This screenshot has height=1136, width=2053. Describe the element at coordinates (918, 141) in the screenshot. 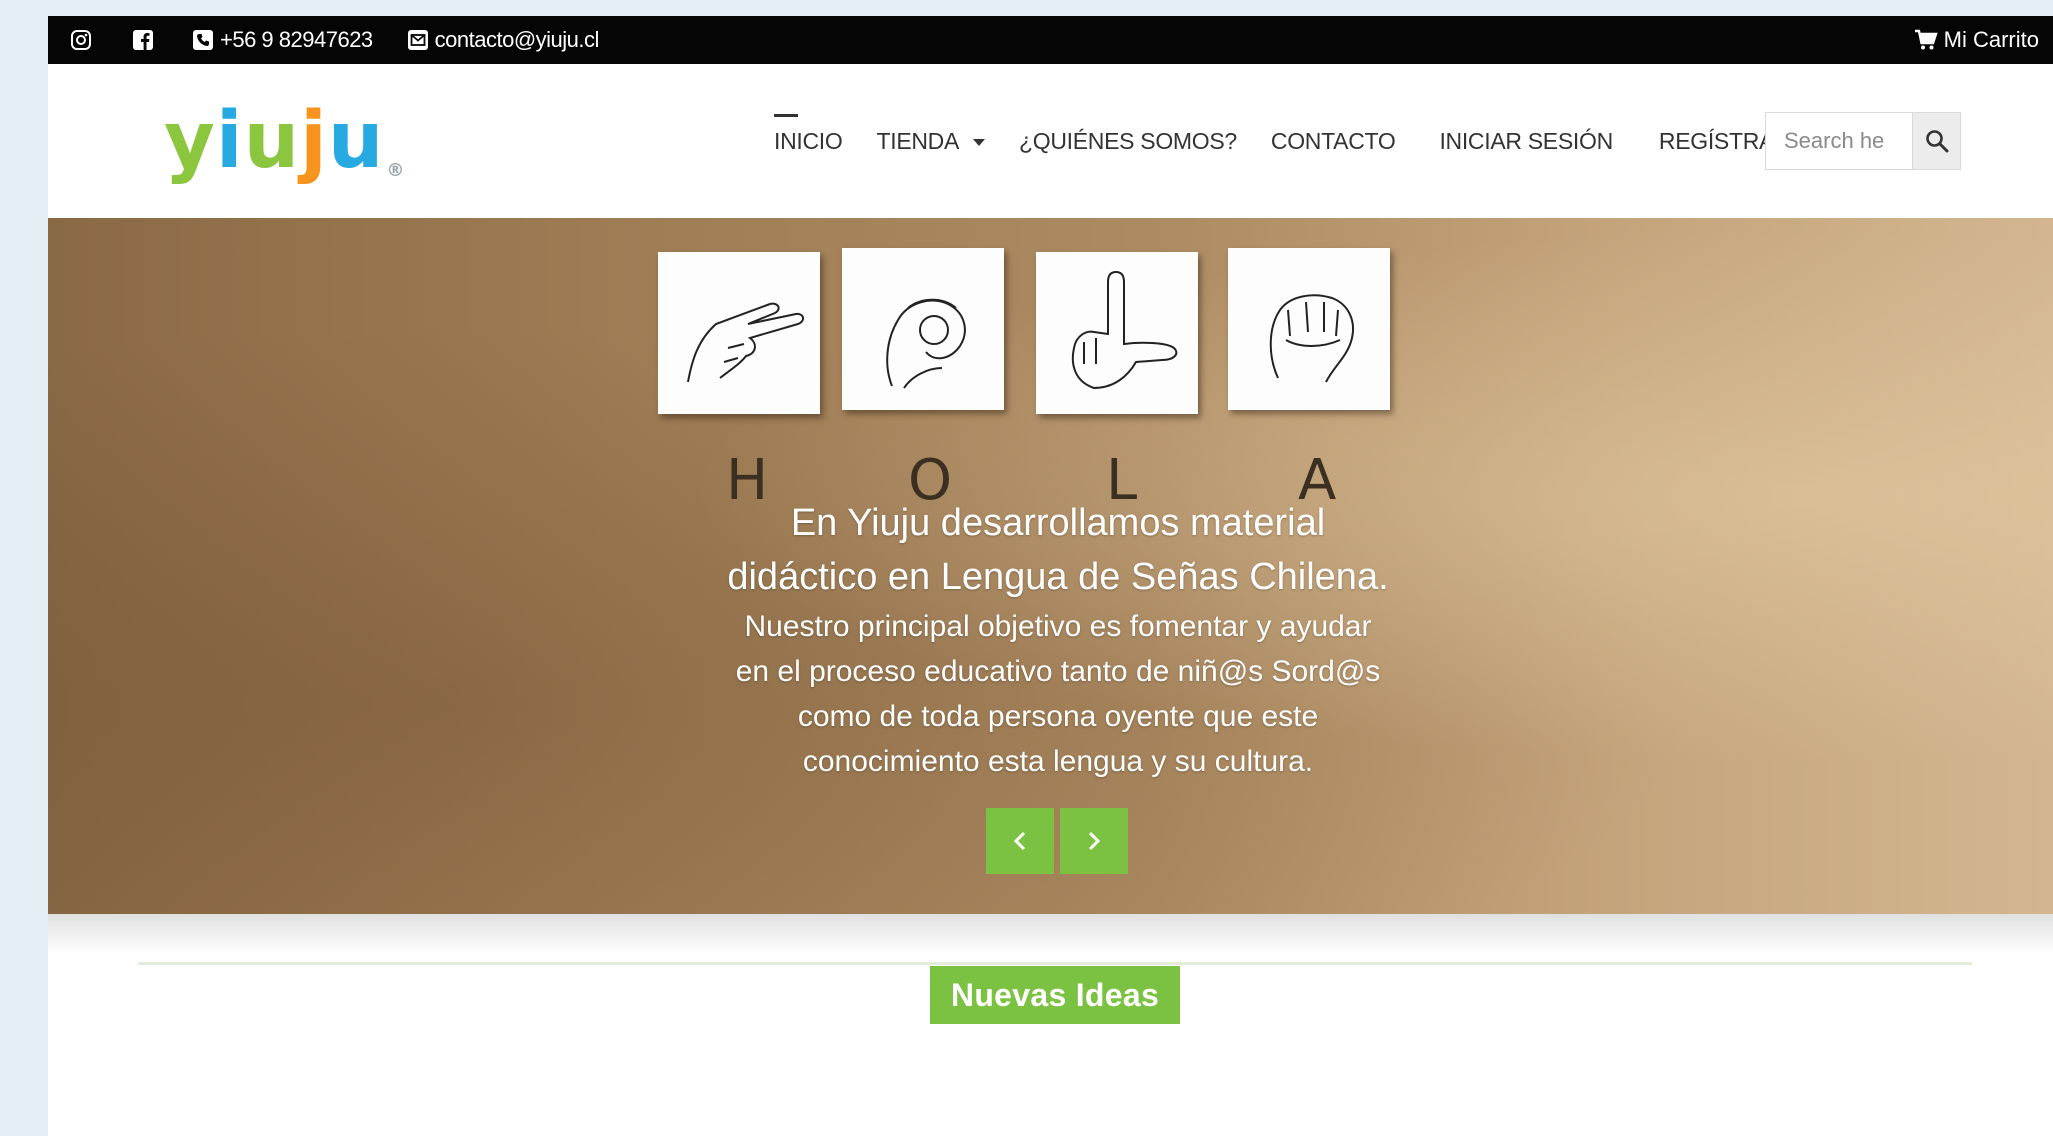

I see `nav-item-tienda-label: TIENDA` at that location.